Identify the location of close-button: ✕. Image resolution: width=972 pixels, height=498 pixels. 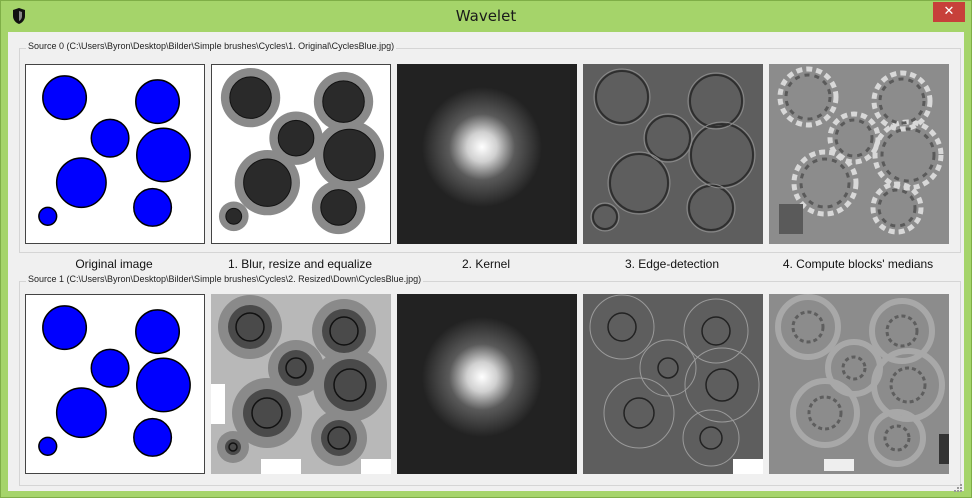
(949, 12).